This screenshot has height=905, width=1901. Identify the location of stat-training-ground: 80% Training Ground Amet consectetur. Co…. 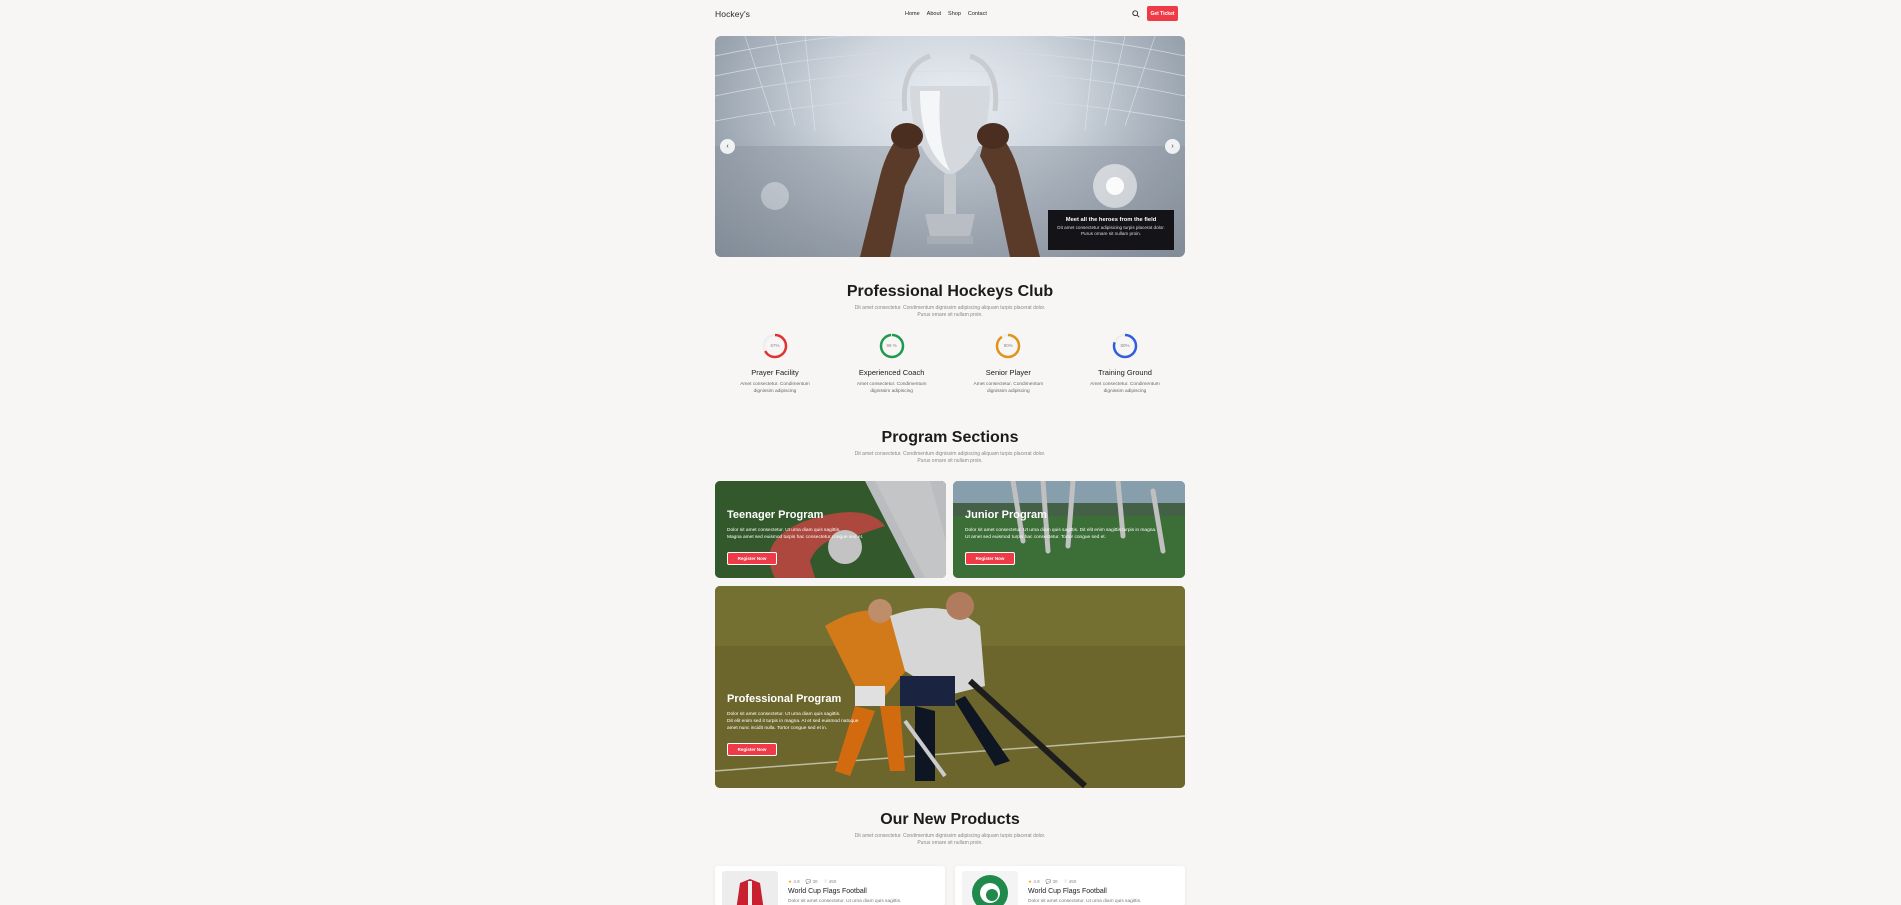
(1125, 364).